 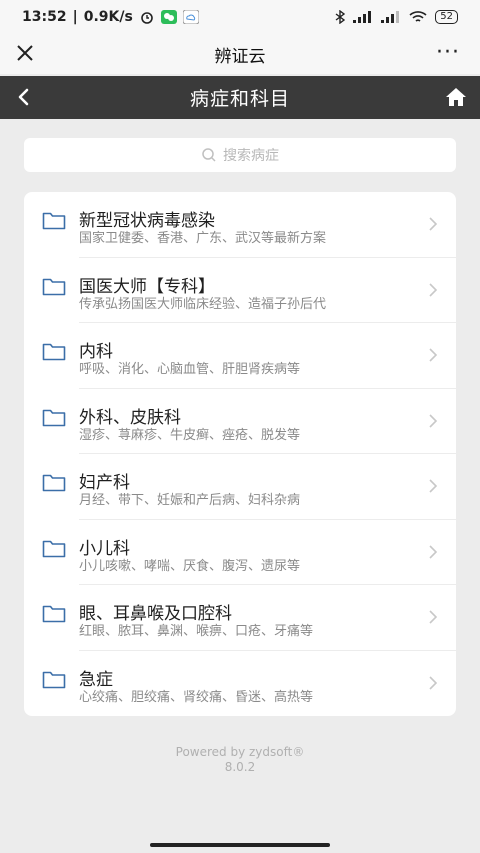 I want to click on footer: Powered by zydsoft® 8.0.2, so click(x=240, y=760).